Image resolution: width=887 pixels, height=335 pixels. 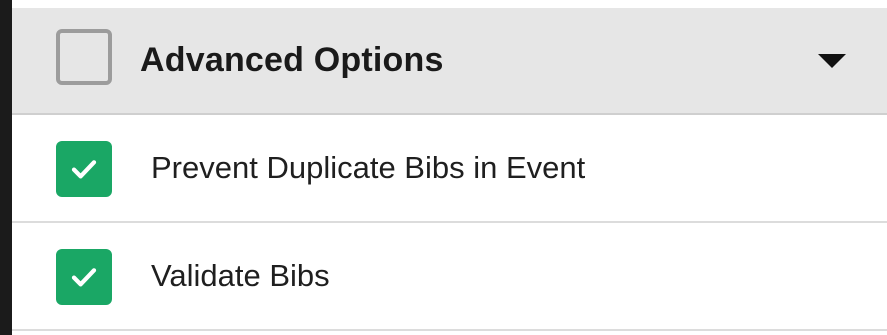 I want to click on validate-bibs-checkbox, so click(x=84, y=277).